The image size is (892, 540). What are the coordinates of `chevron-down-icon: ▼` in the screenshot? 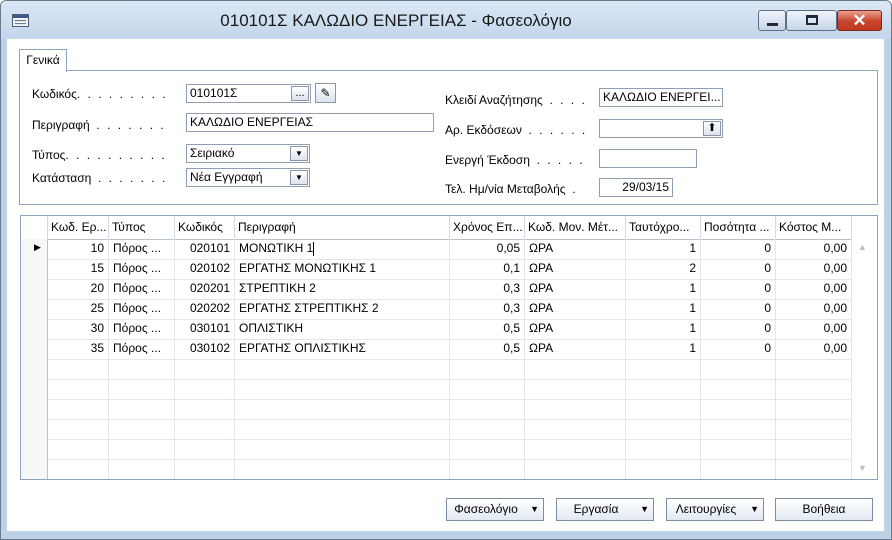 It's located at (299, 153).